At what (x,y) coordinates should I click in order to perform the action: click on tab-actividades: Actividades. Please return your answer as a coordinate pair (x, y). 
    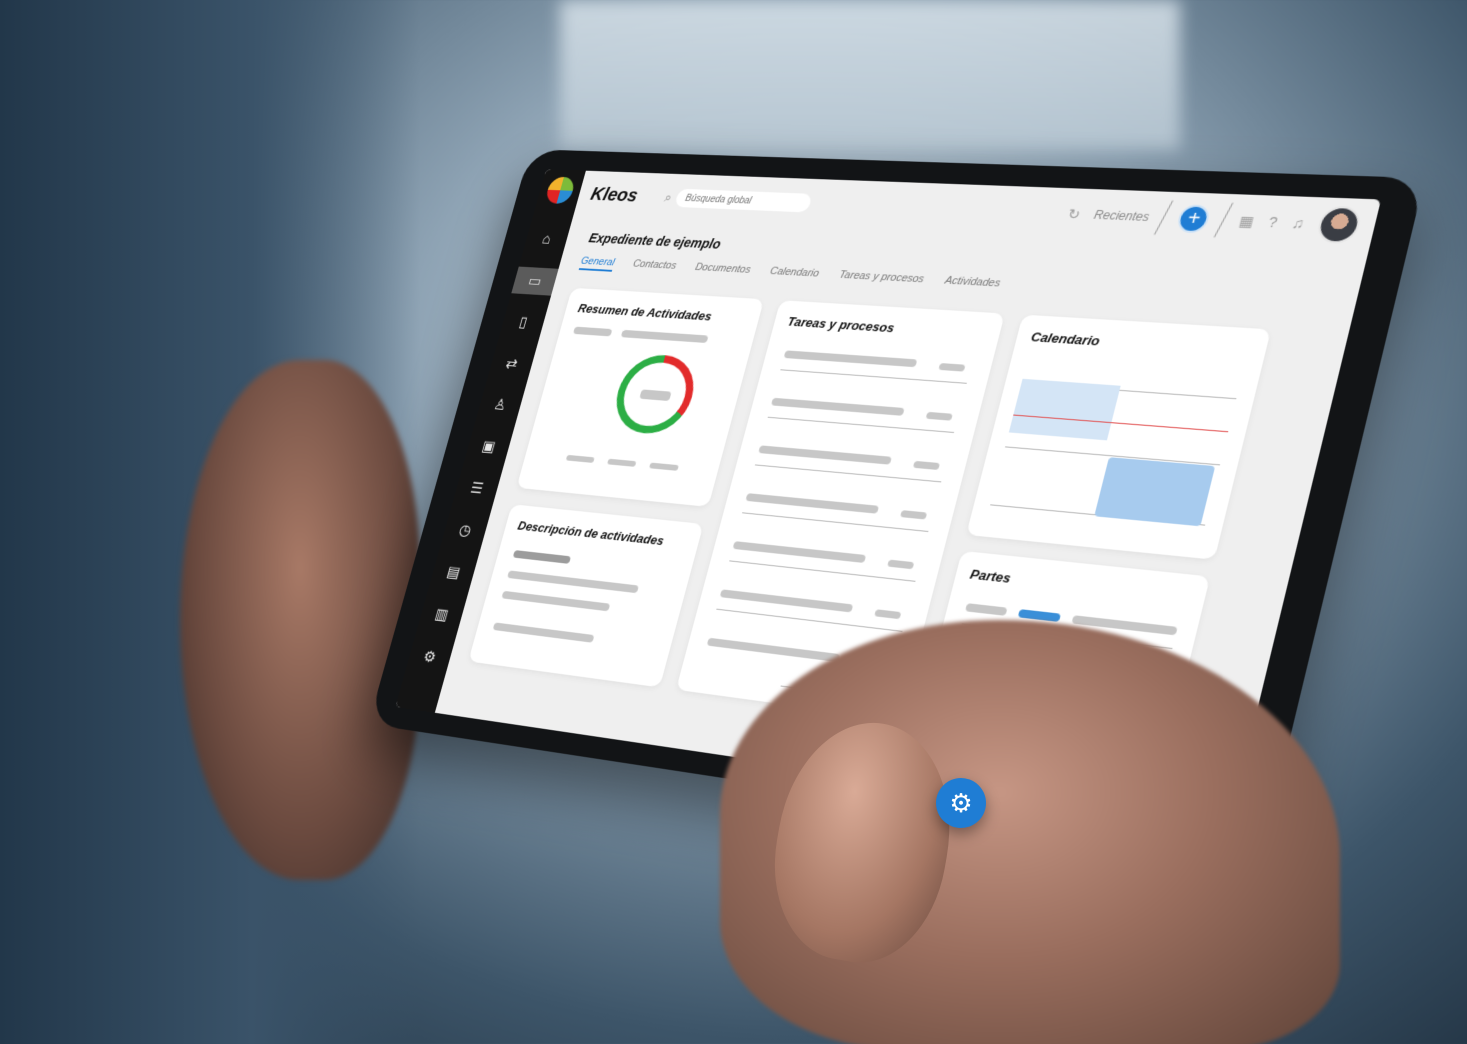
    Looking at the image, I should click on (971, 284).